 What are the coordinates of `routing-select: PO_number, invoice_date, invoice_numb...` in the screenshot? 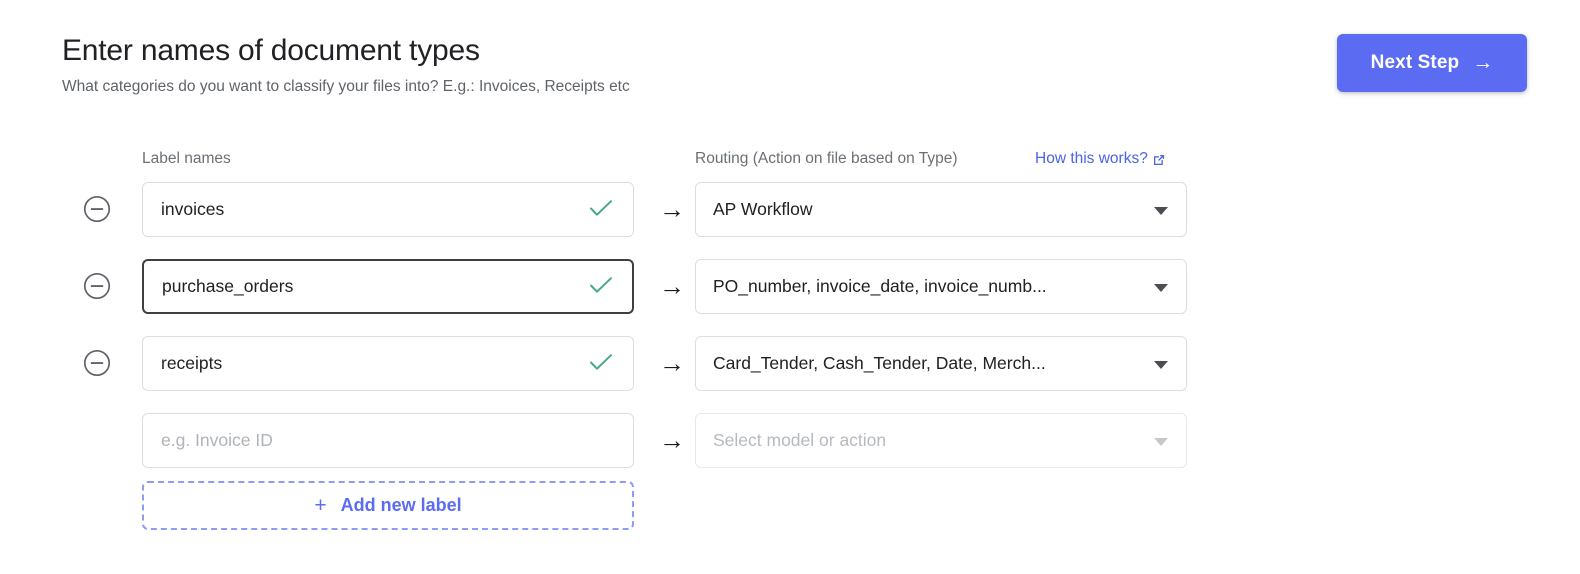 It's located at (941, 286).